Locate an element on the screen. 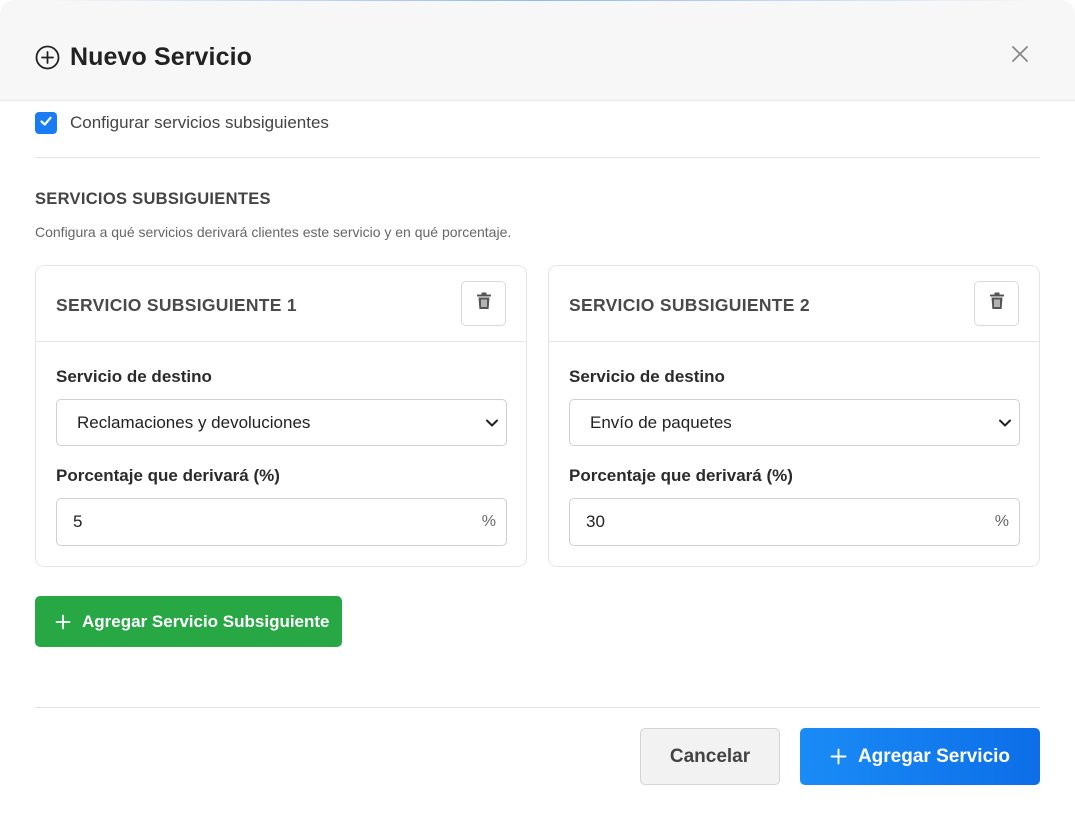 The height and width of the screenshot is (820, 1075). cancel-label: Cancelar is located at coordinates (710, 756).